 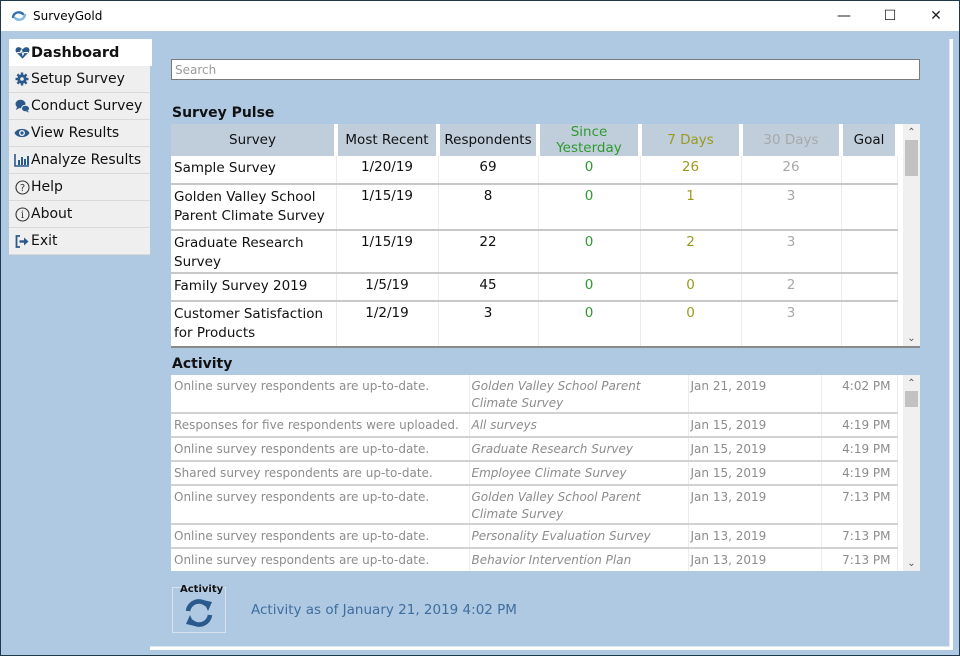 I want to click on activity-survey-cell: Graduate Research Survey, so click(x=579, y=449).